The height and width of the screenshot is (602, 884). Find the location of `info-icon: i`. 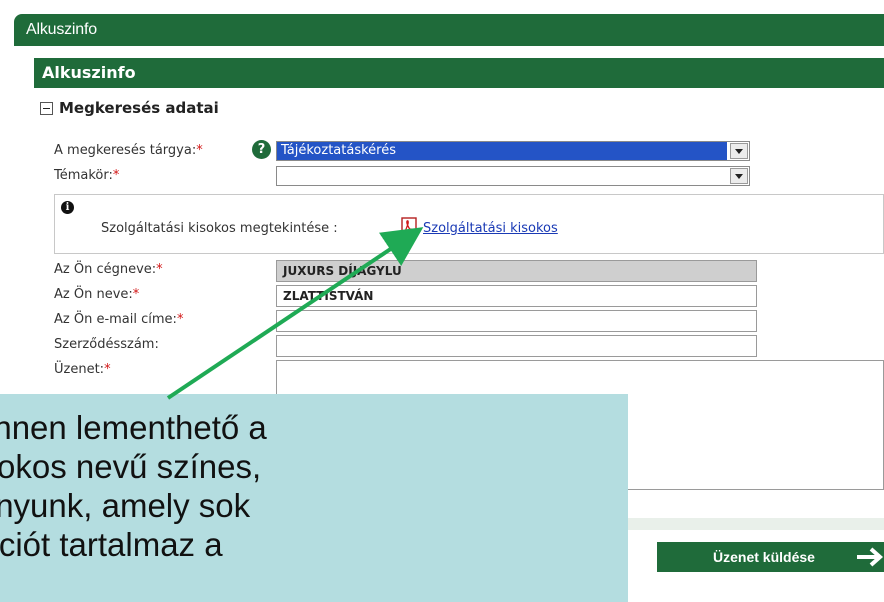

info-icon: i is located at coordinates (67, 207).